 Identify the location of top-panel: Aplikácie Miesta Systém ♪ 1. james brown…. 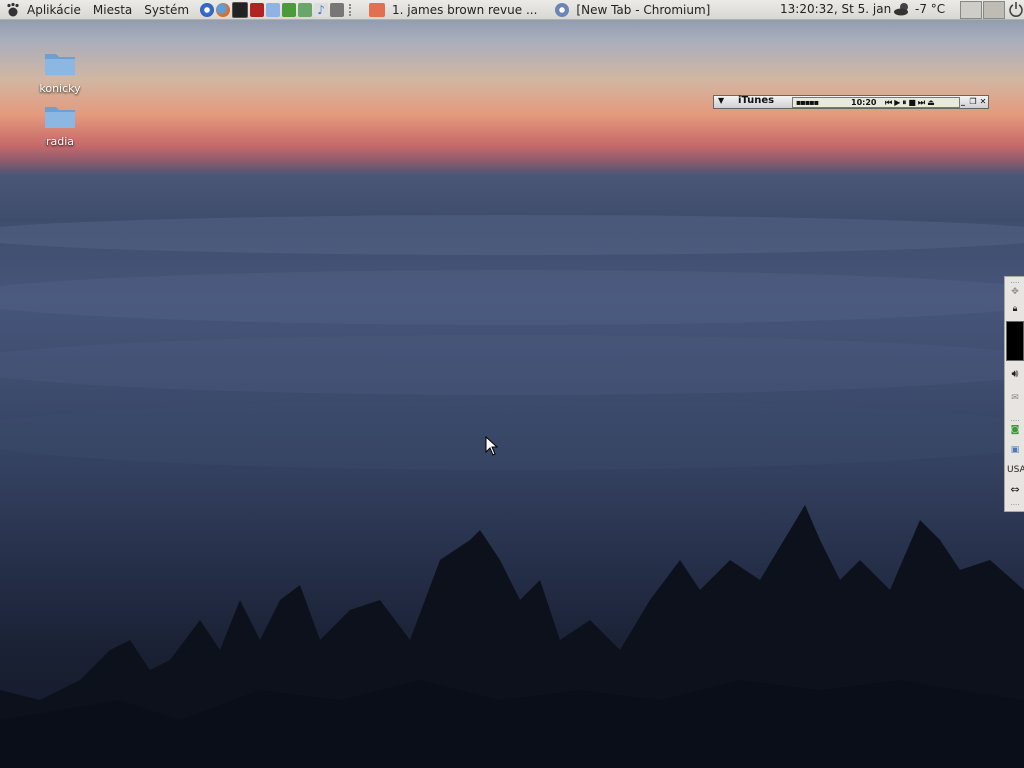
(512, 10).